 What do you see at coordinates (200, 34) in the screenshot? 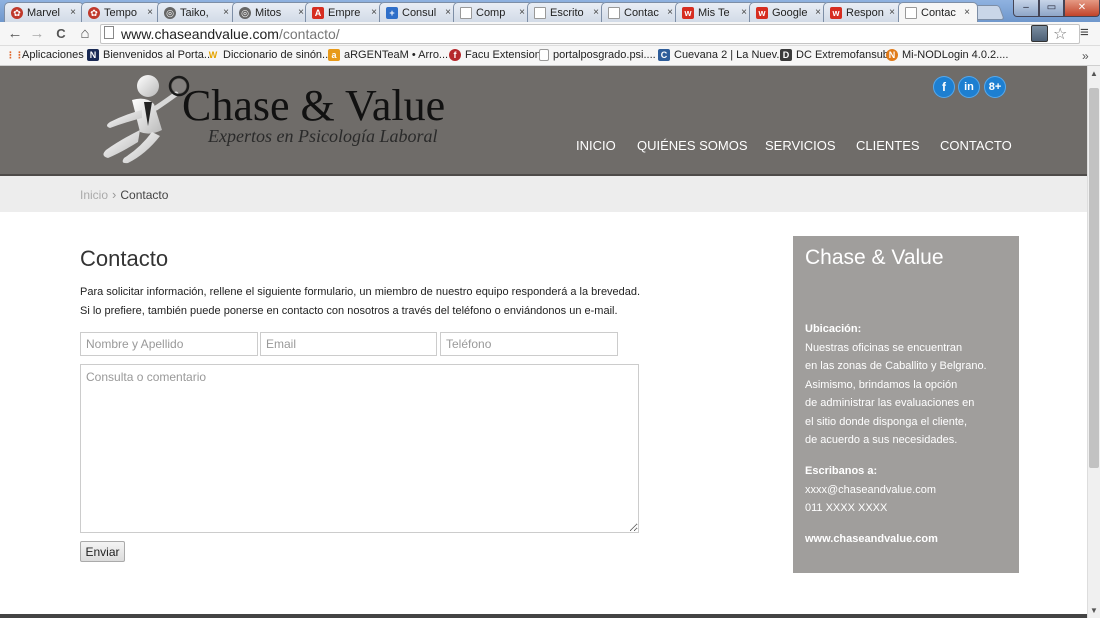
I see `url-host: www.chaseandvalue.com` at bounding box center [200, 34].